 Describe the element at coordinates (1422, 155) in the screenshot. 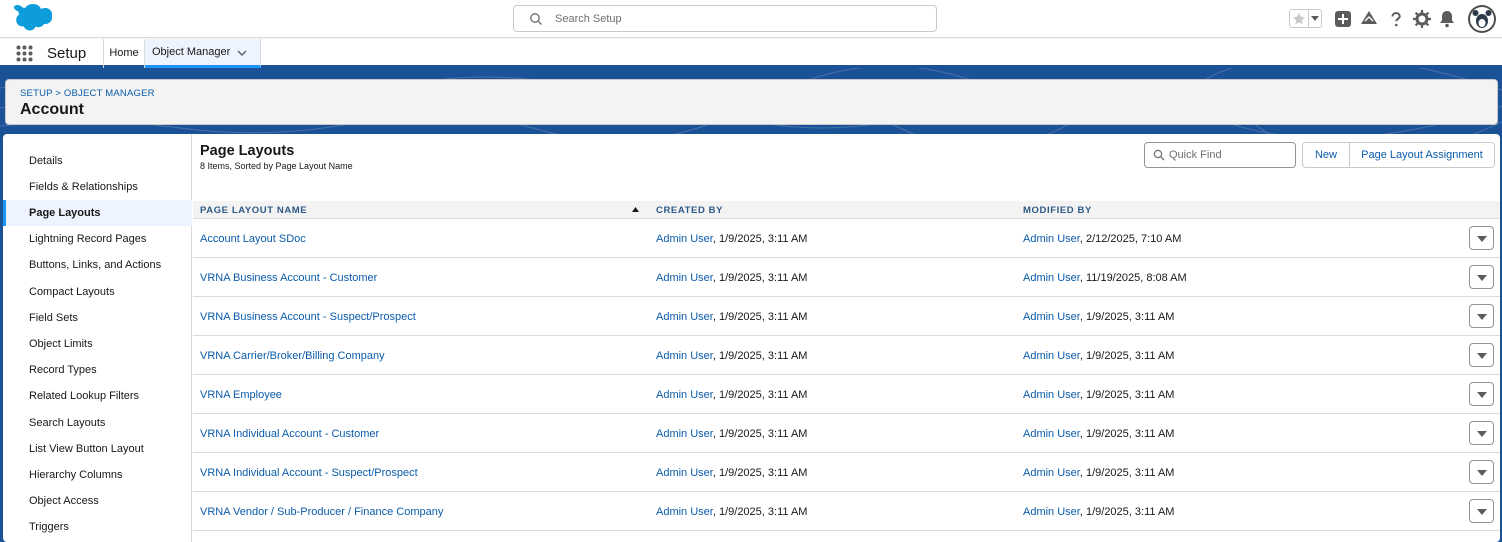

I see `page-layout-assignment-button: Page Layout Assignment` at that location.